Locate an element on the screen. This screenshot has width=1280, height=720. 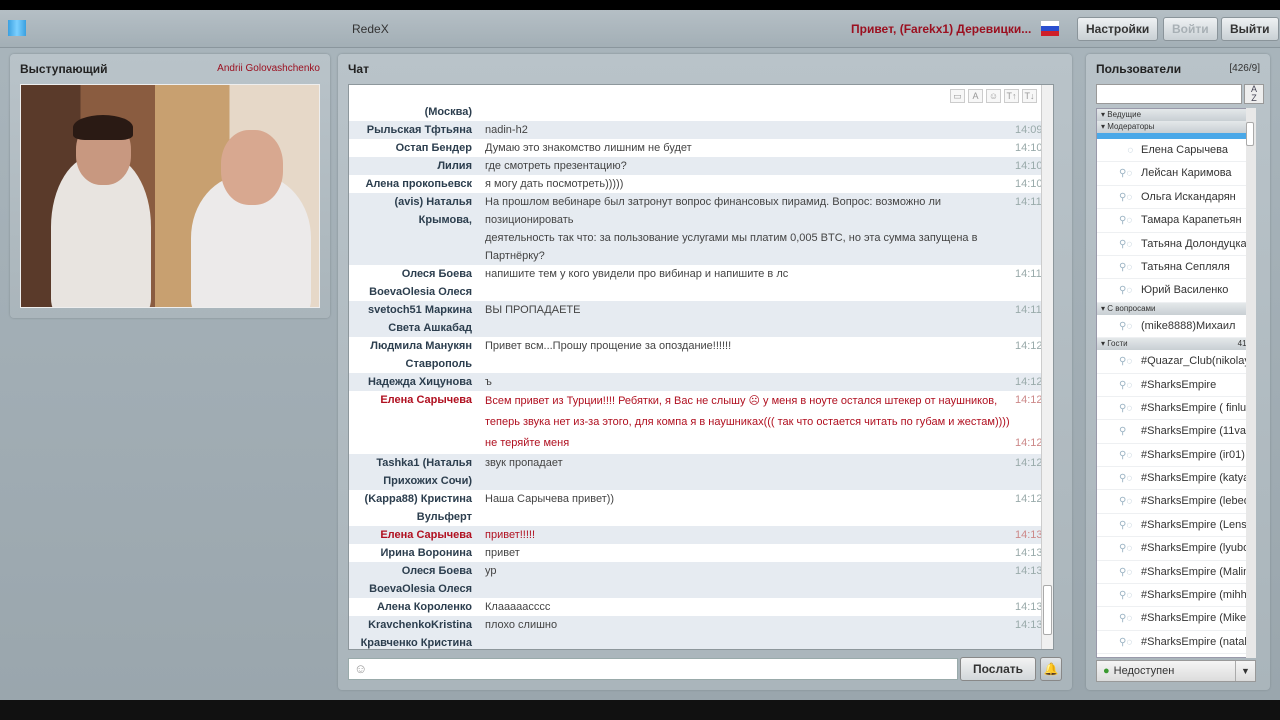
clear-icon: ▭ is located at coordinates (957, 96).